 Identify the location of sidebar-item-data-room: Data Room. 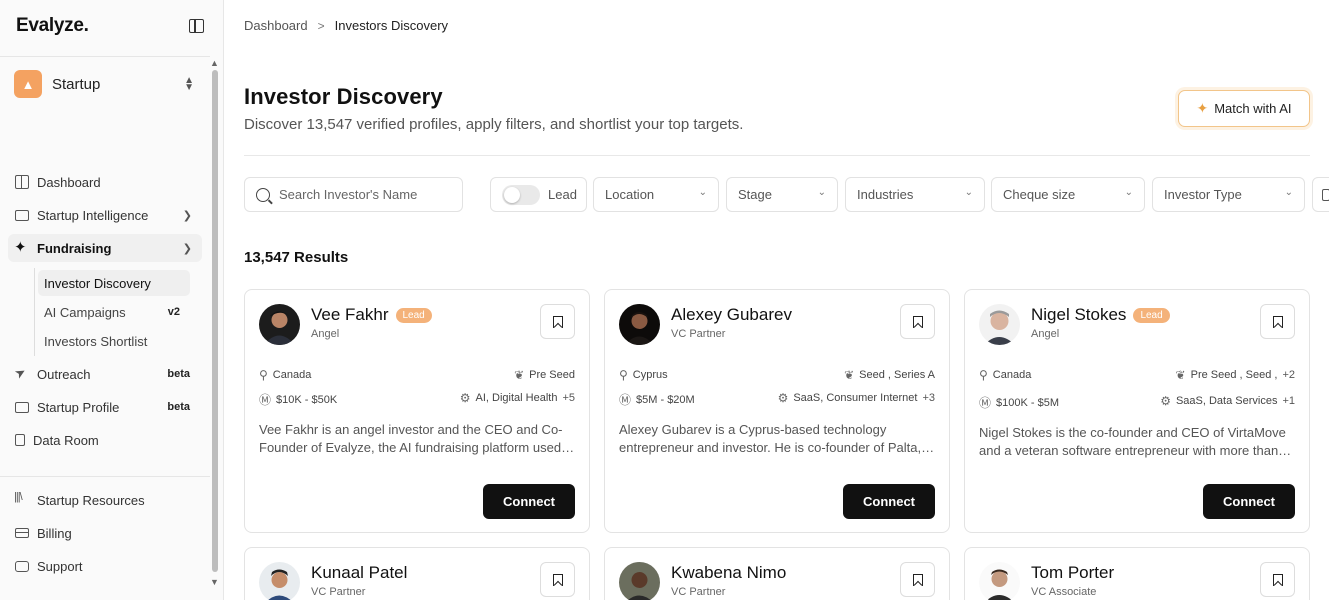
(105, 440).